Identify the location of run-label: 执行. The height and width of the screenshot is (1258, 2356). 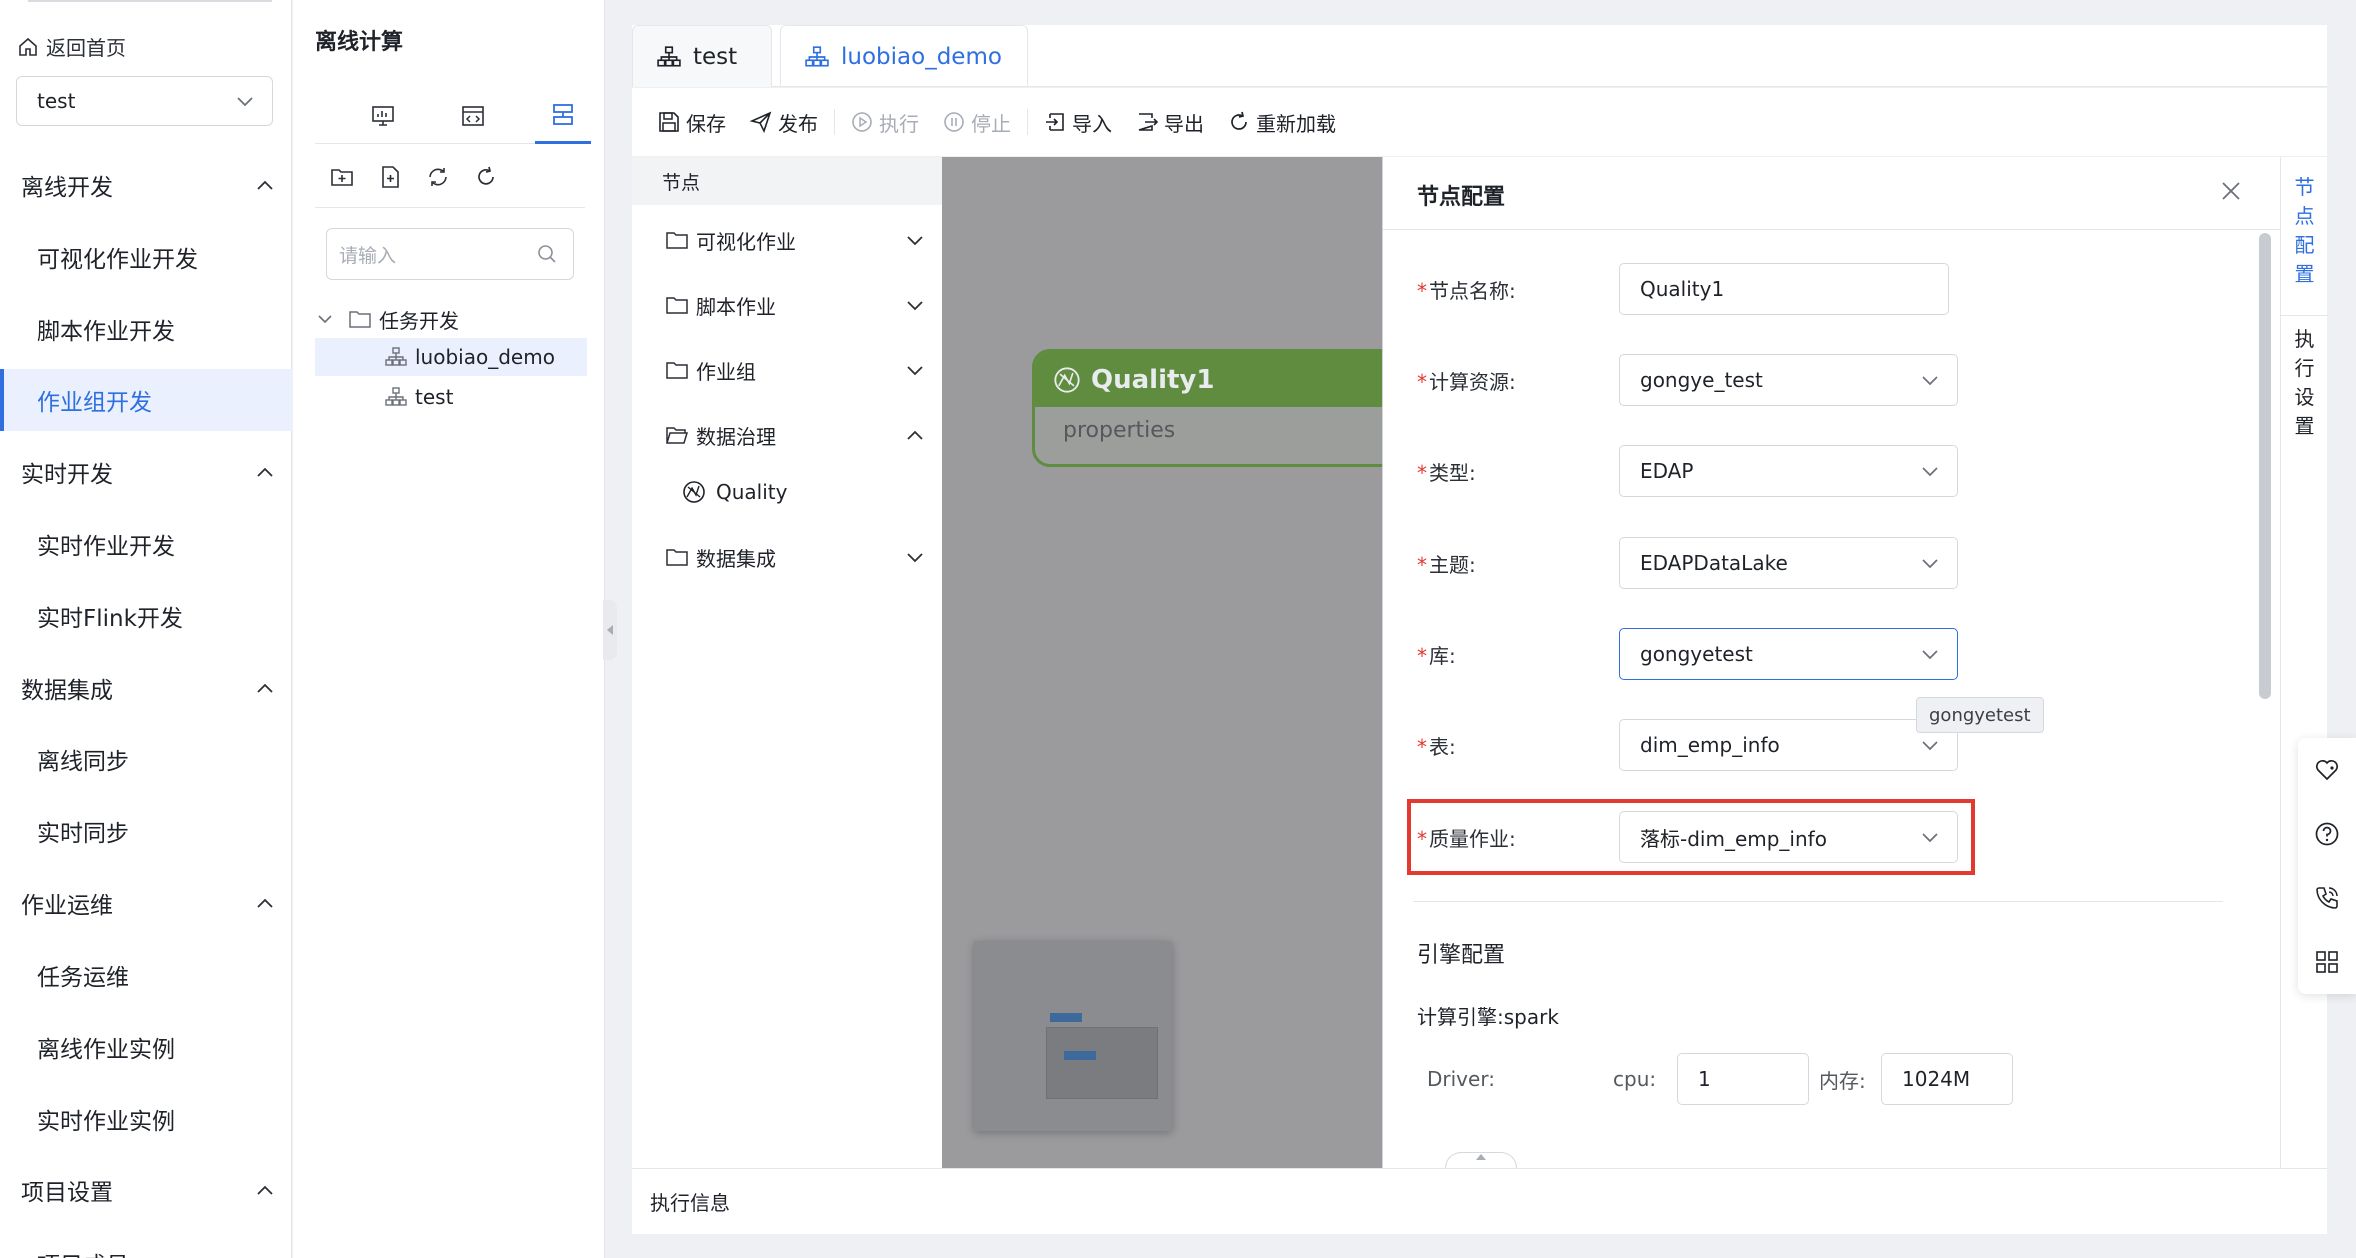
(899, 123).